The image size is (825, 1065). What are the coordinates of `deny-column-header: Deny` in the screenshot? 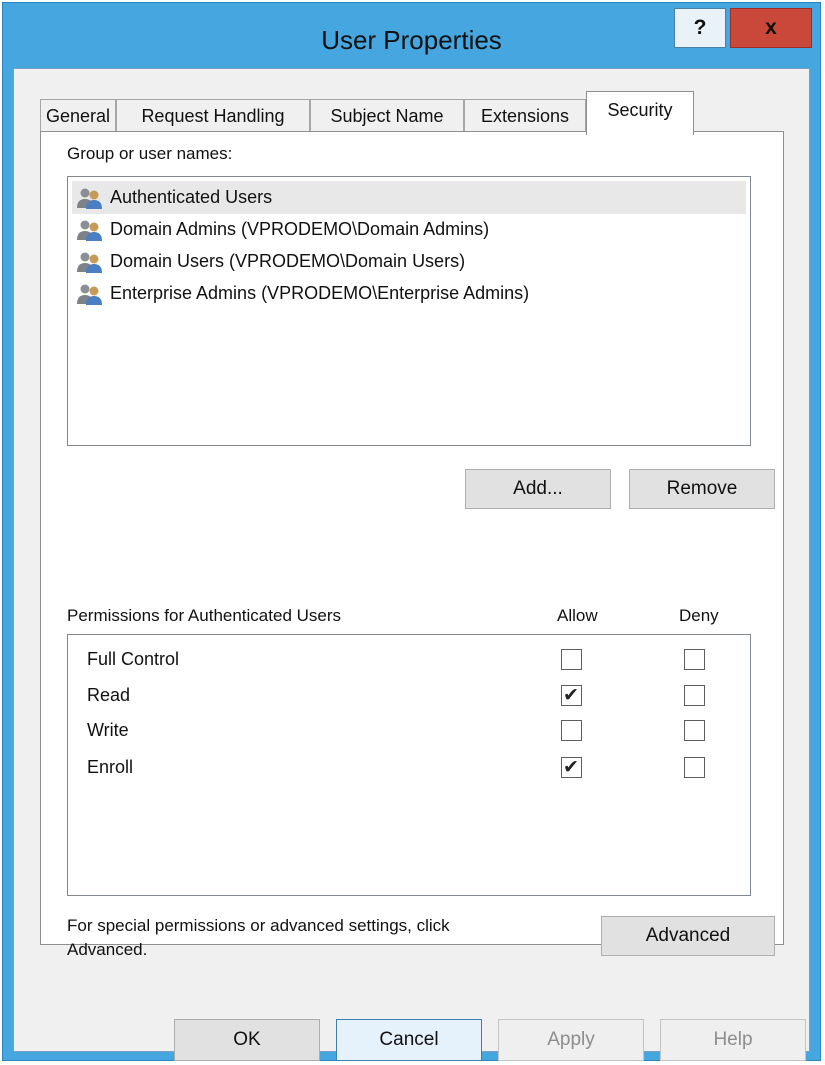 It's located at (699, 615).